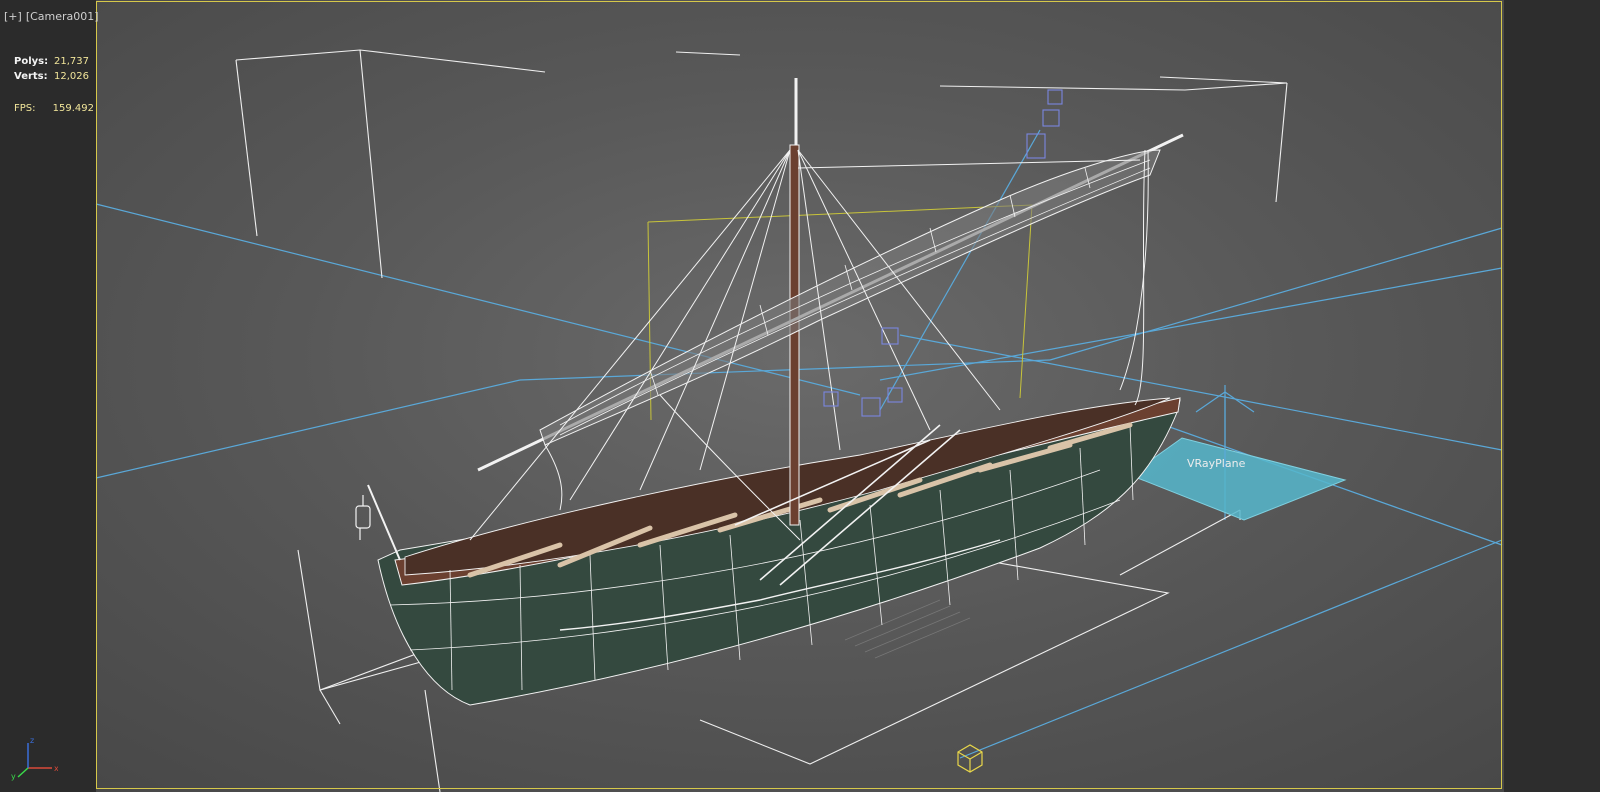 This screenshot has width=1600, height=792. I want to click on svg-text: x, so click(56, 768).